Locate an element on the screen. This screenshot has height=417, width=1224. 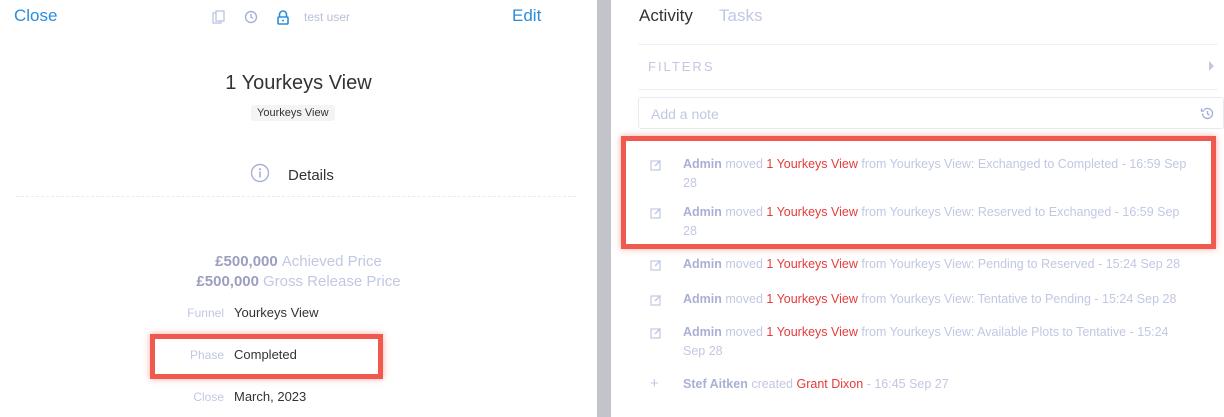
lock-icon is located at coordinates (283, 17).